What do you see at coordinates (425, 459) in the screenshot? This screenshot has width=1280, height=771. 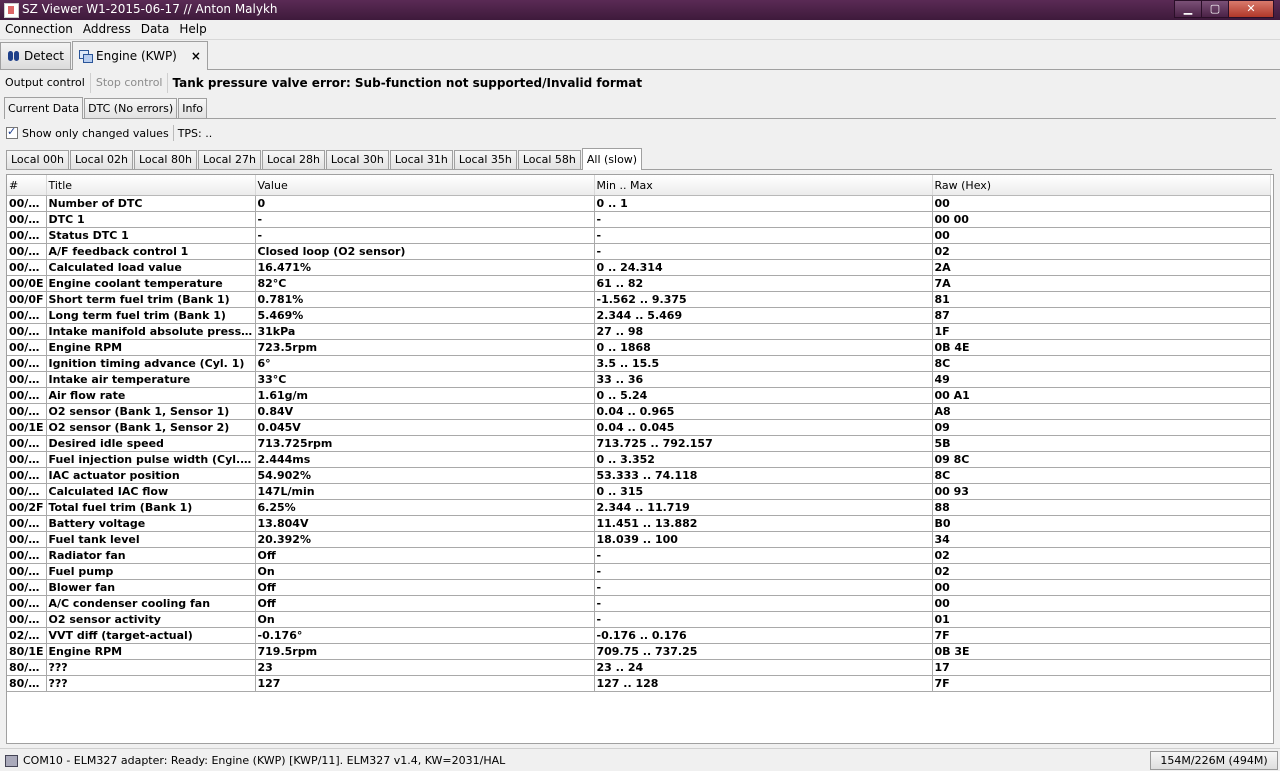 I see `cell-value: 2.444ms` at bounding box center [425, 459].